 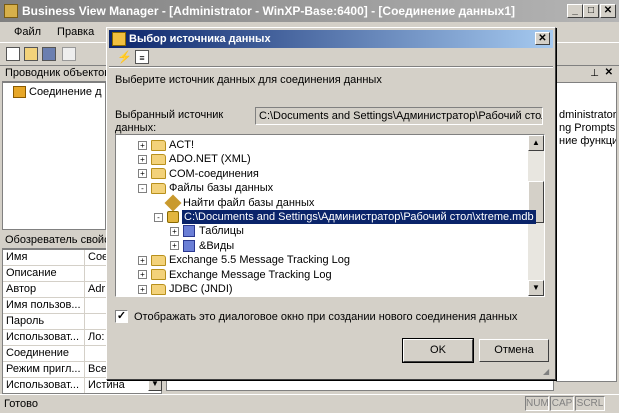 I want to click on property-key: Пароль, so click(x=44, y=321).